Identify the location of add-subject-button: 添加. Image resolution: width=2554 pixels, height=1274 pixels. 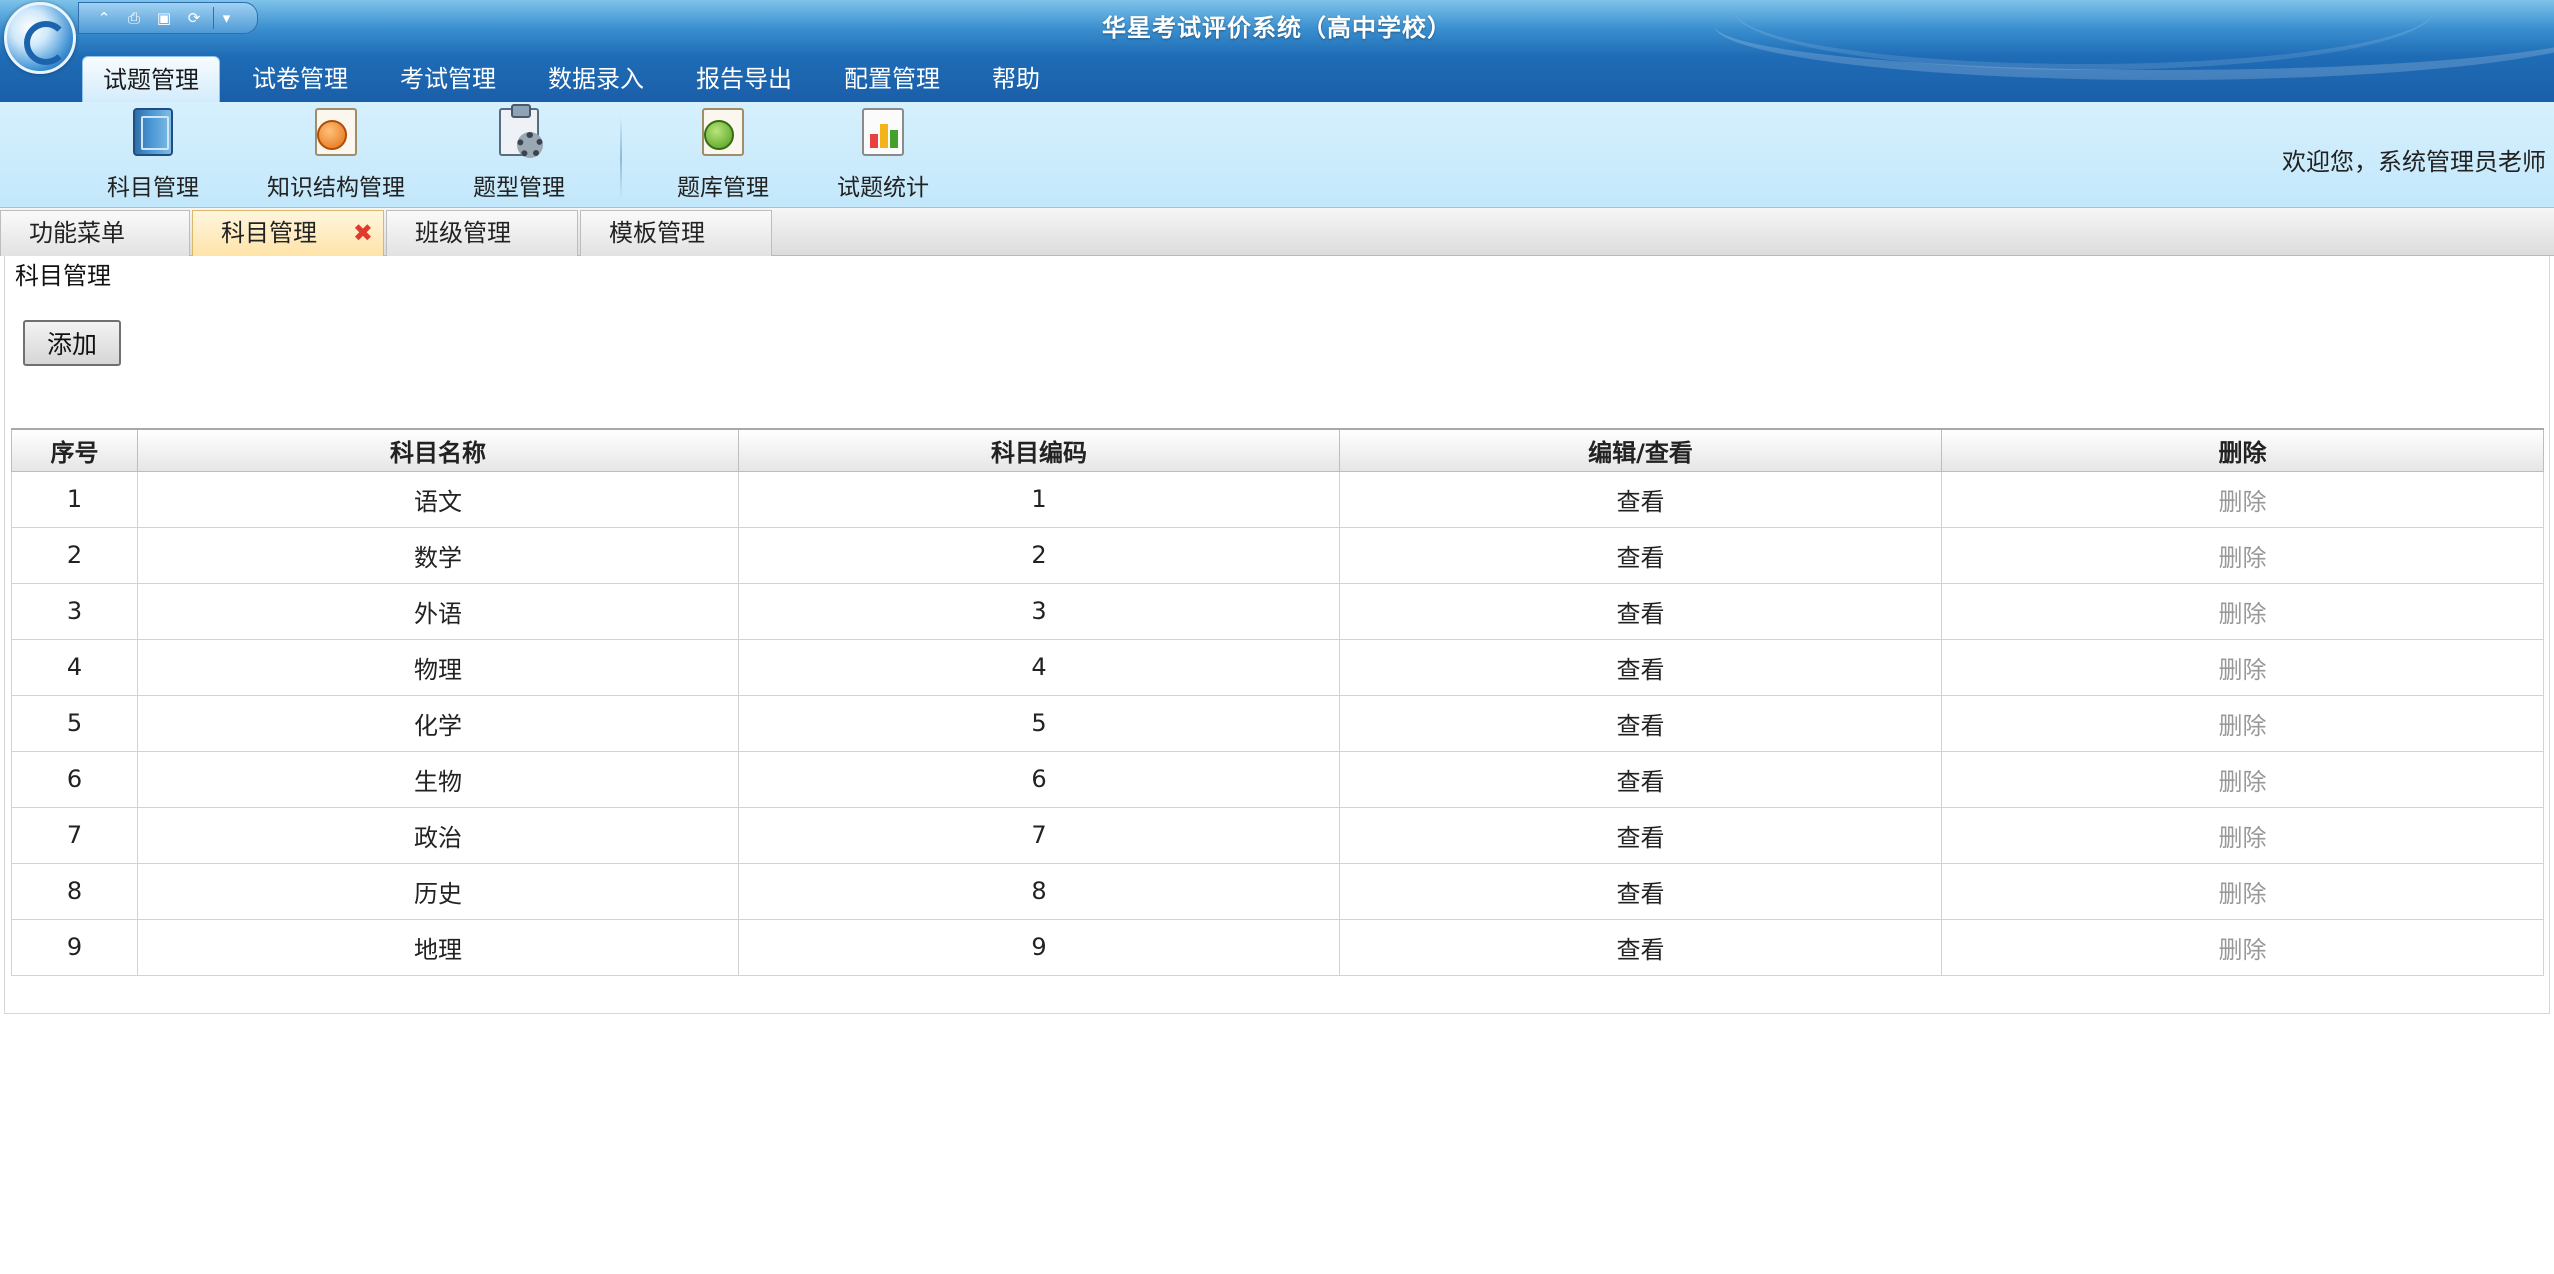
(72, 343).